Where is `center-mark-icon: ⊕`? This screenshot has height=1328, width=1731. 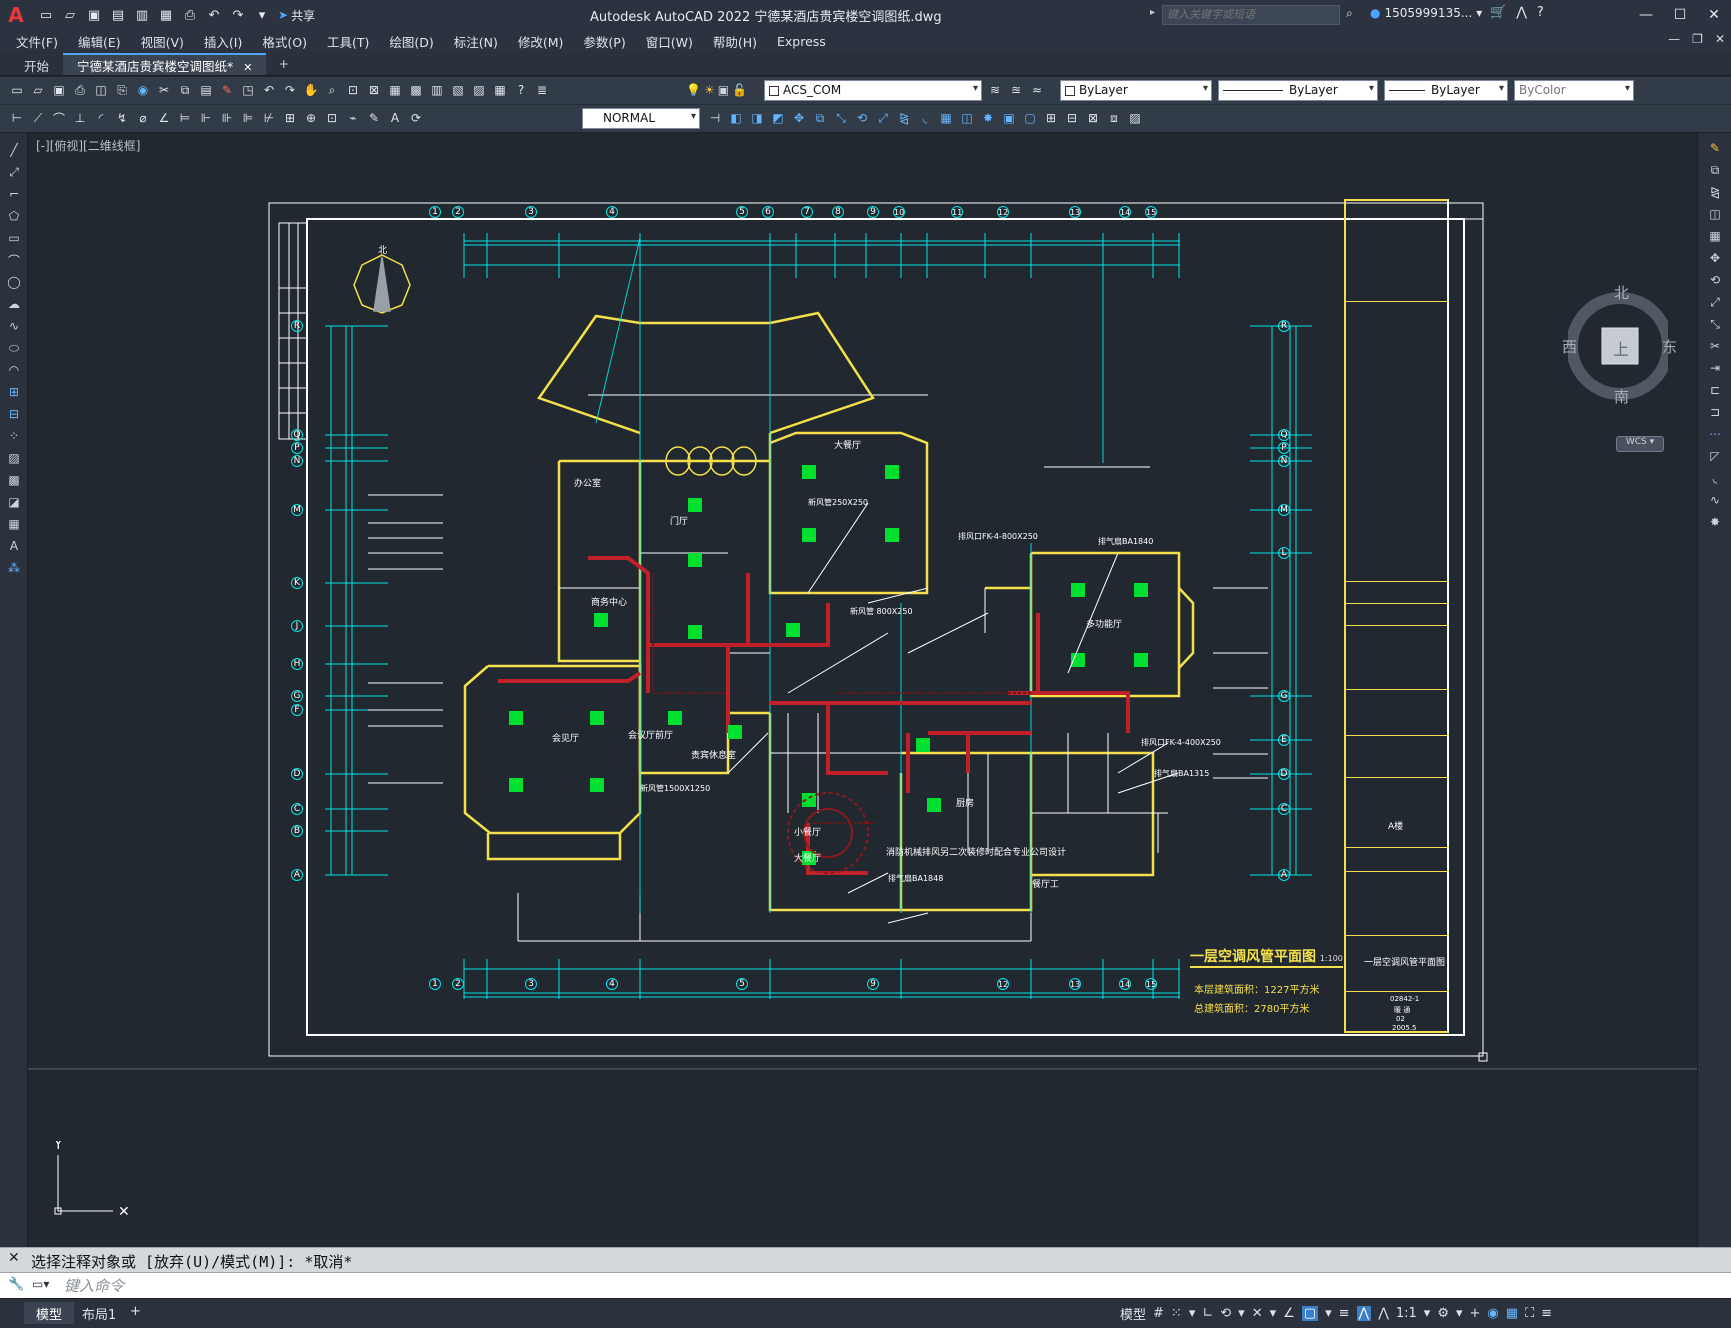
center-mark-icon: ⊕ is located at coordinates (311, 118).